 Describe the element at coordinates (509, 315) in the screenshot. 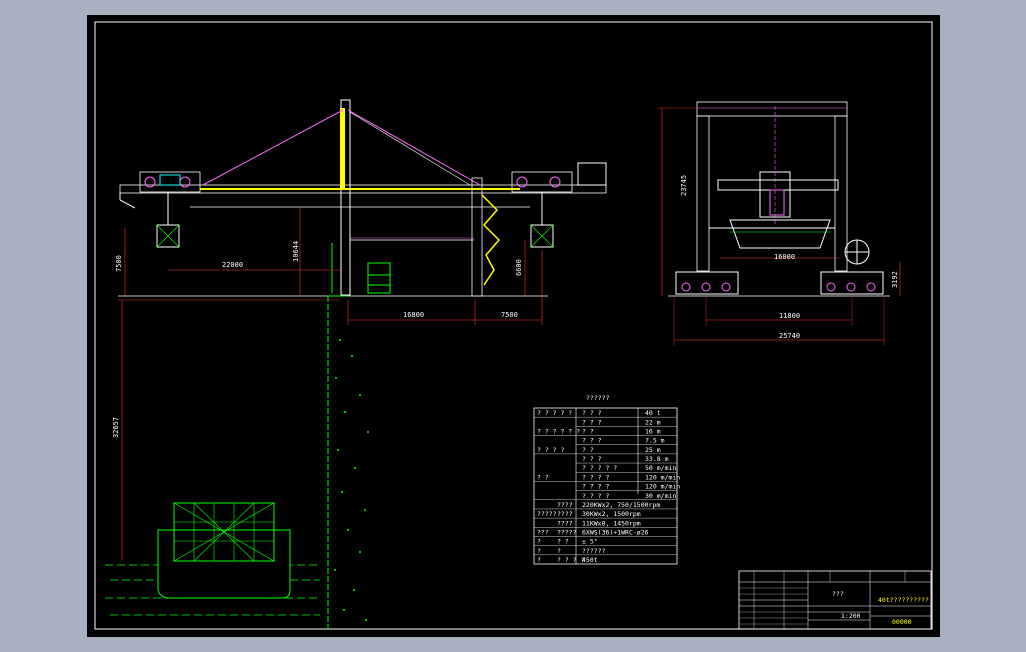

I see `dim-backreach: 7500` at that location.